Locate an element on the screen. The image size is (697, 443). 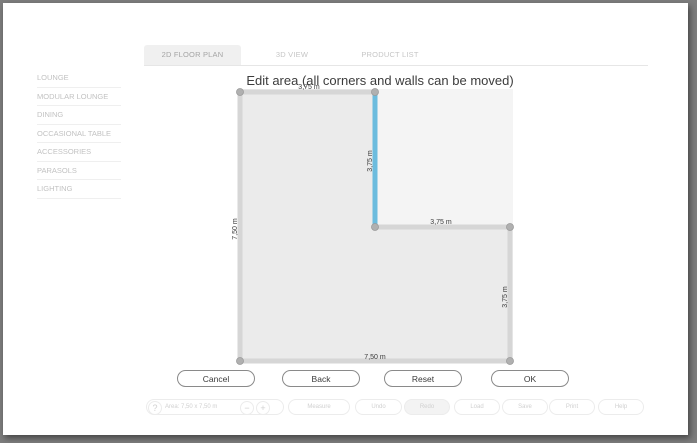
zoom-in-icon: + is located at coordinates (263, 408).